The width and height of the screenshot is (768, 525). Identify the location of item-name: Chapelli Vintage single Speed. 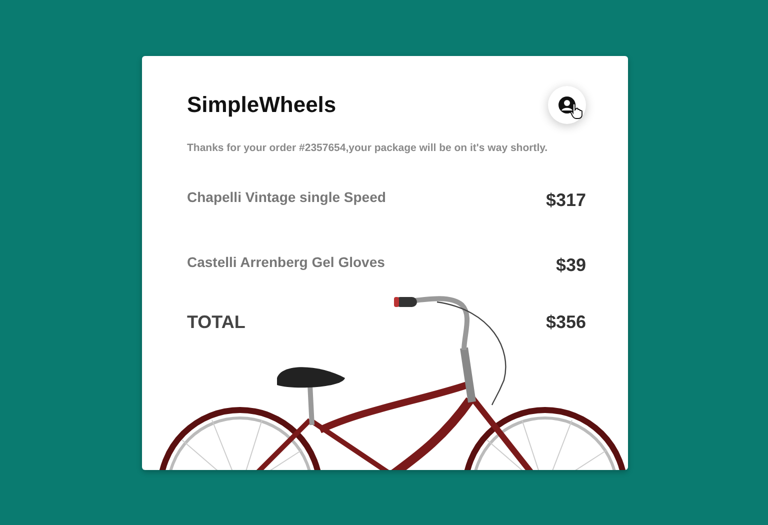
(286, 197).